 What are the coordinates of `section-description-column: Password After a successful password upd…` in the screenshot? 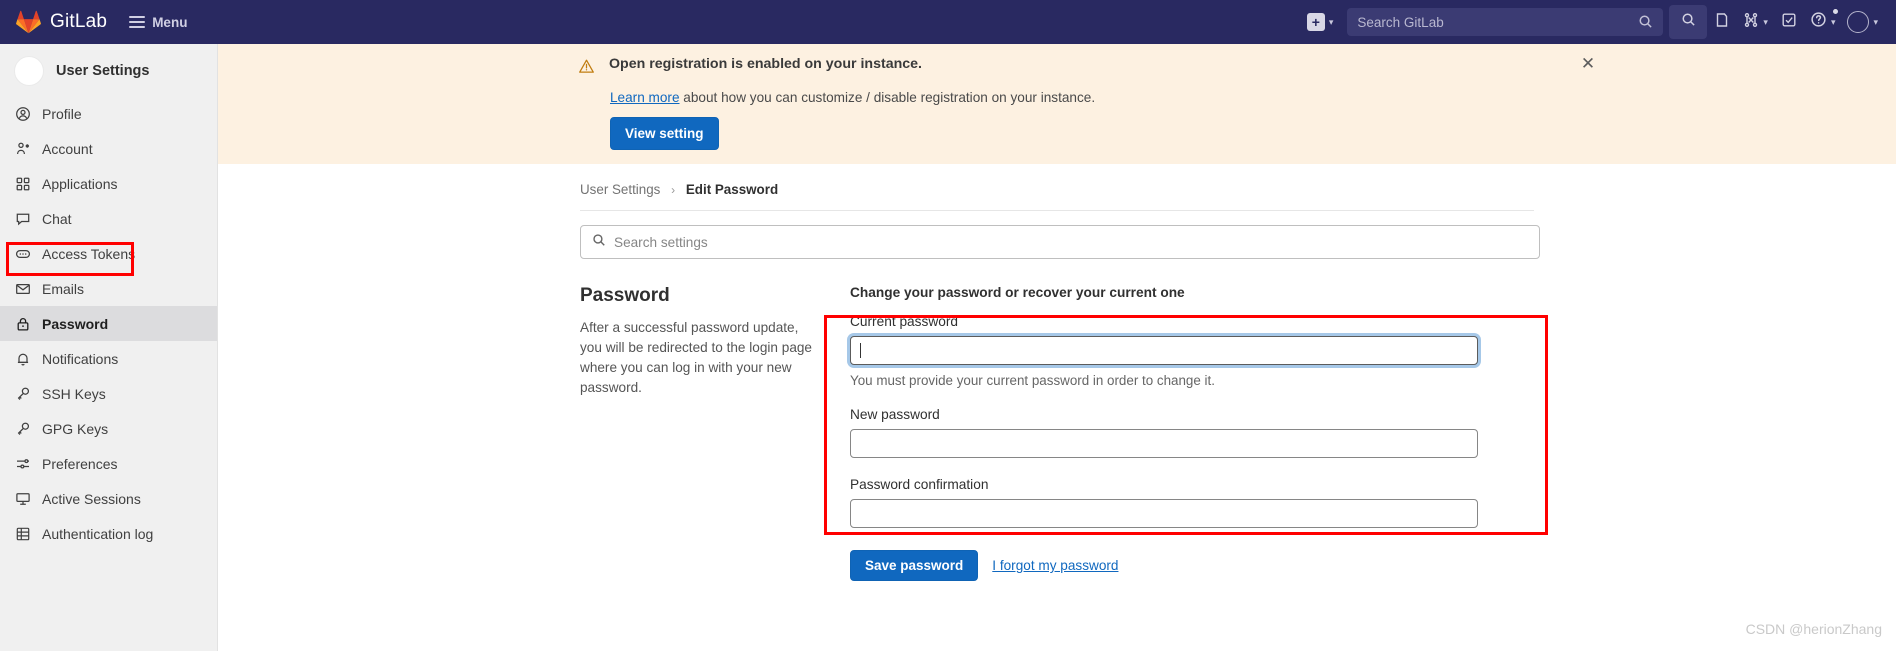 It's located at (715, 433).